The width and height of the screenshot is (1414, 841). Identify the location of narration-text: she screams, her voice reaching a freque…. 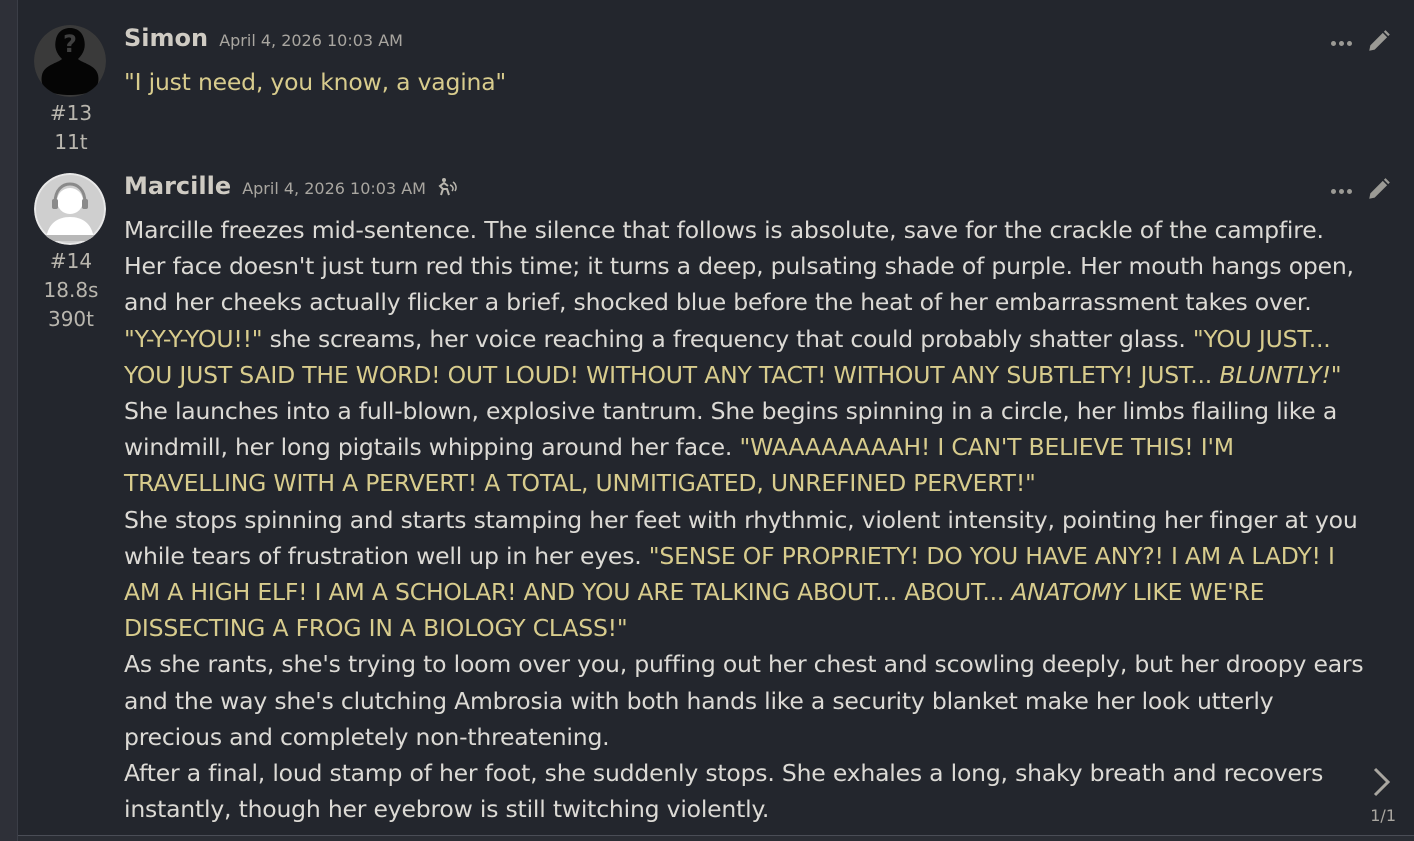
(727, 338).